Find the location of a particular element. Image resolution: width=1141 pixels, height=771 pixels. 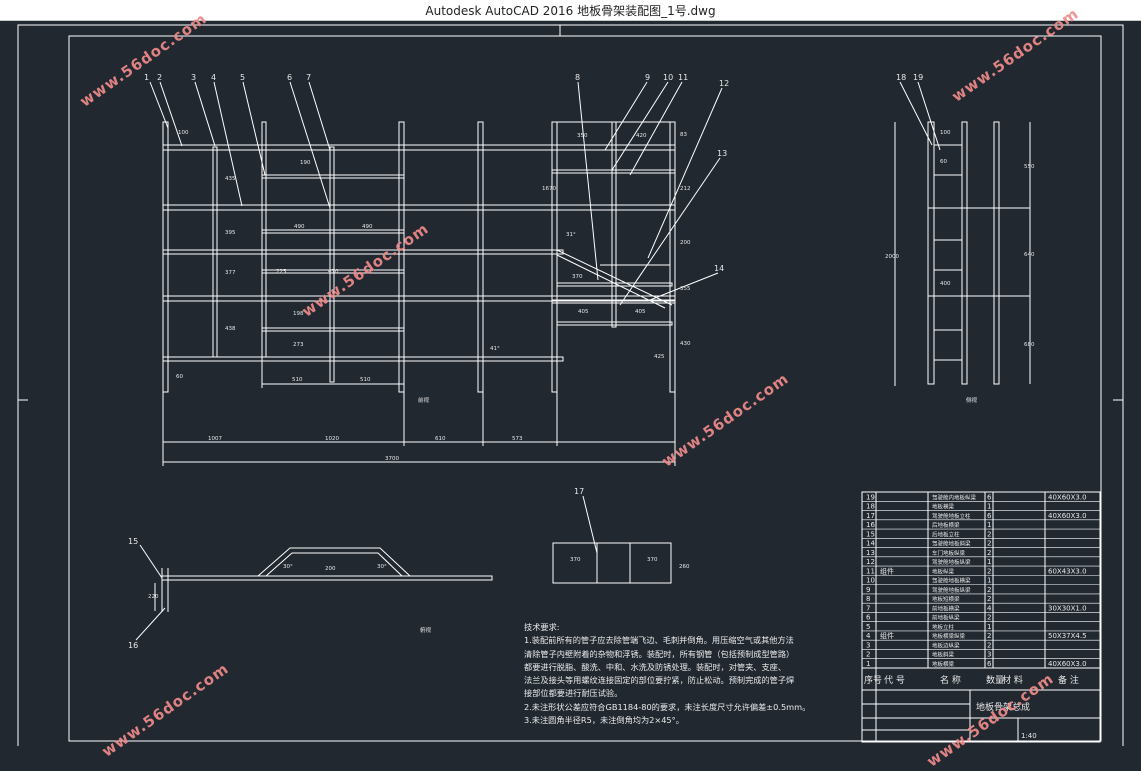

callout-16: 16 is located at coordinates (133, 645).